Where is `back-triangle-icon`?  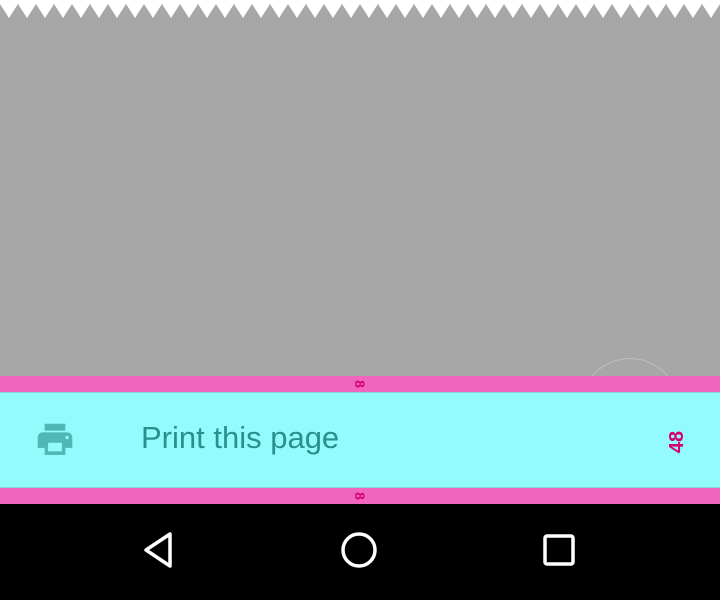 back-triangle-icon is located at coordinates (158, 550).